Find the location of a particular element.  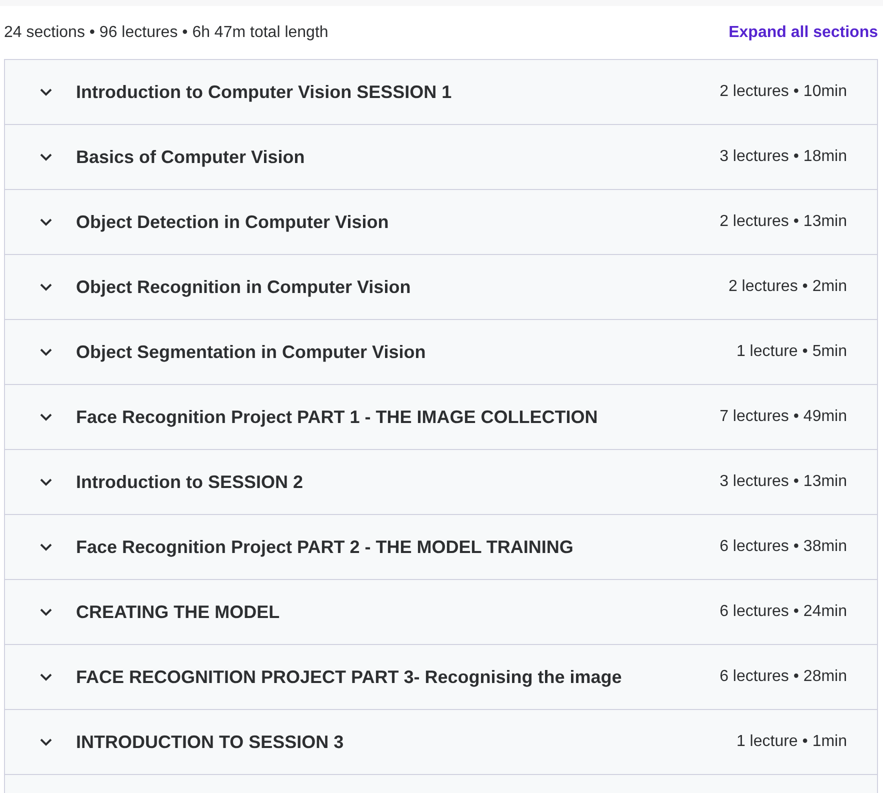

section-length: 1 lecture • 1min is located at coordinates (791, 742).